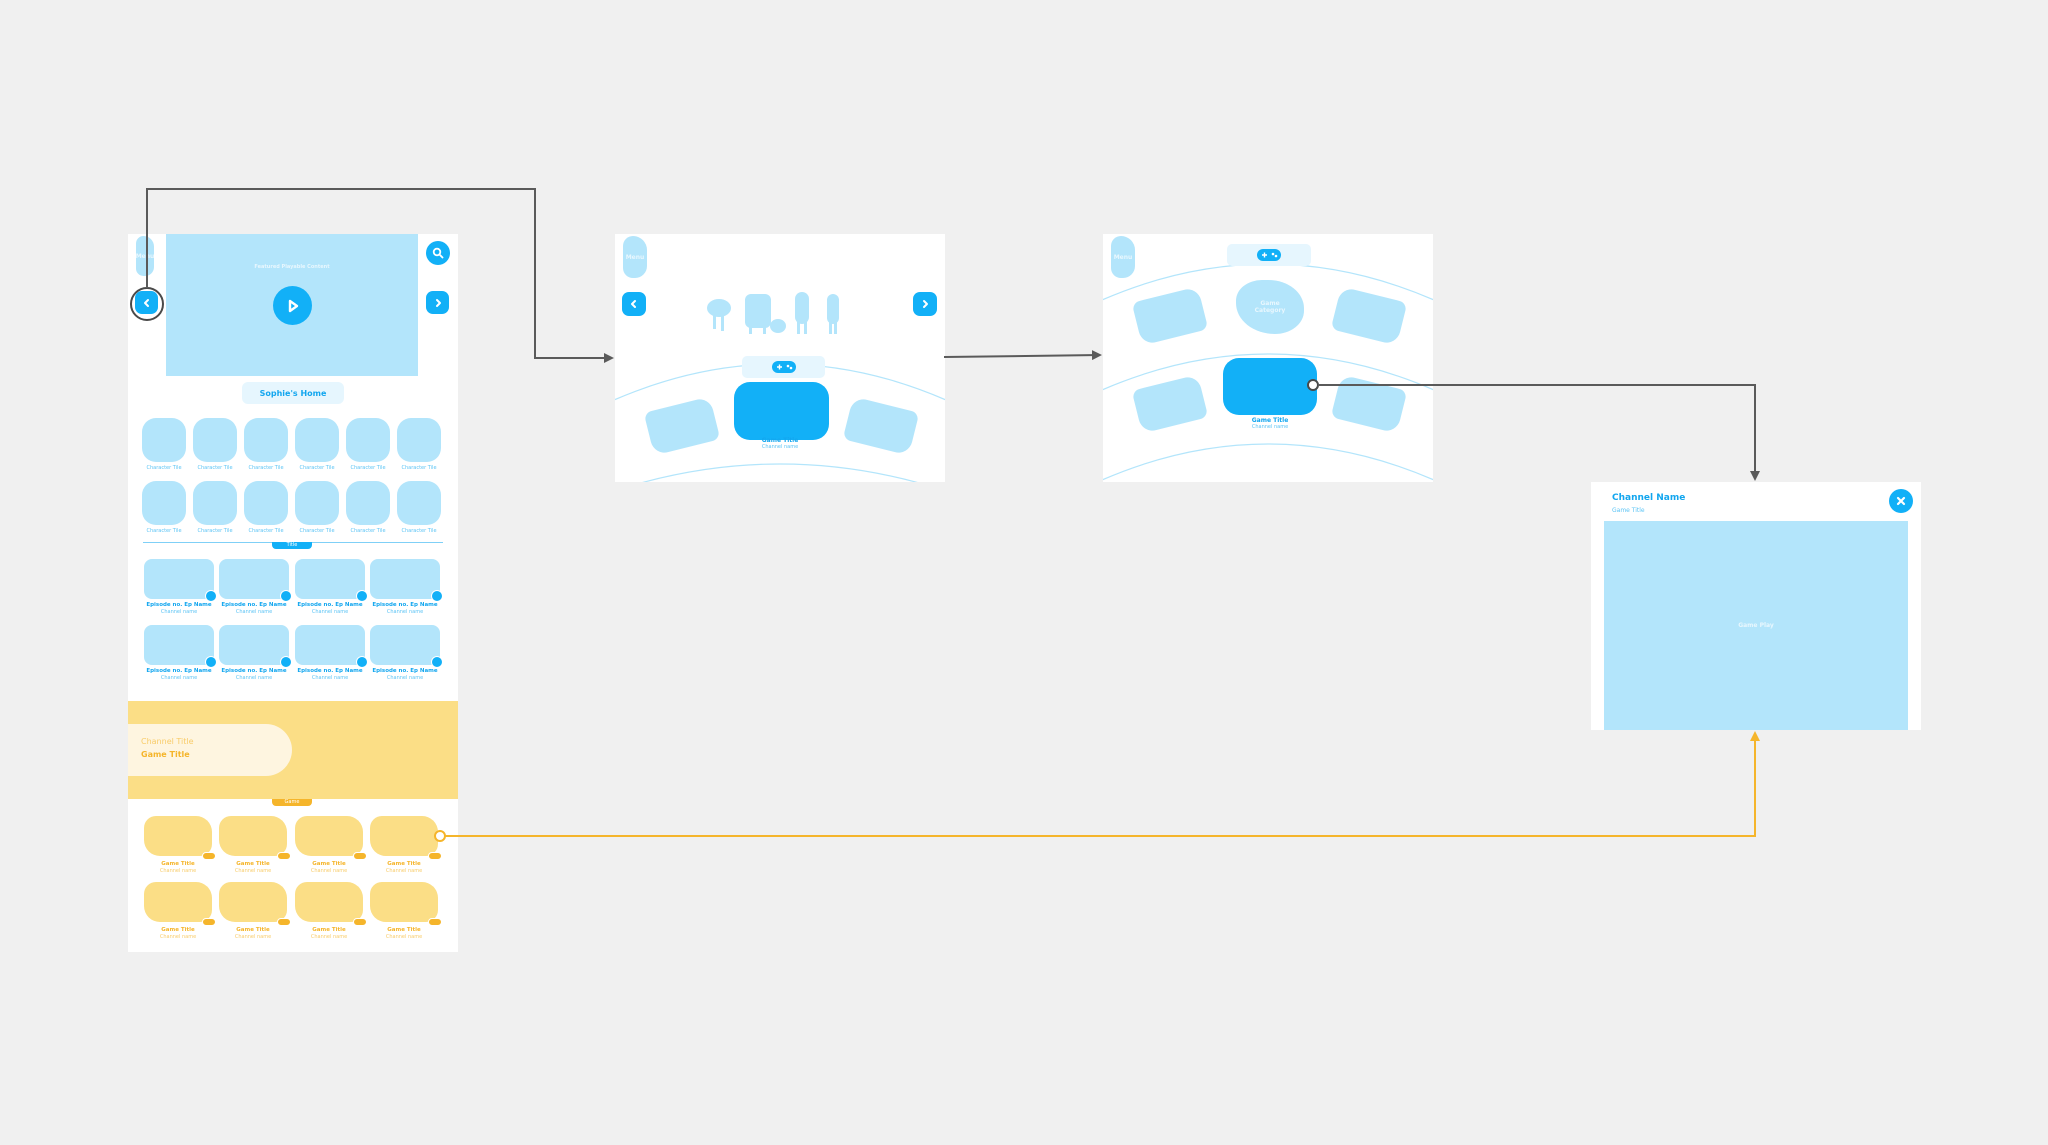 Image resolution: width=2048 pixels, height=1145 pixels. I want to click on games-section-tab: Game, so click(292, 802).